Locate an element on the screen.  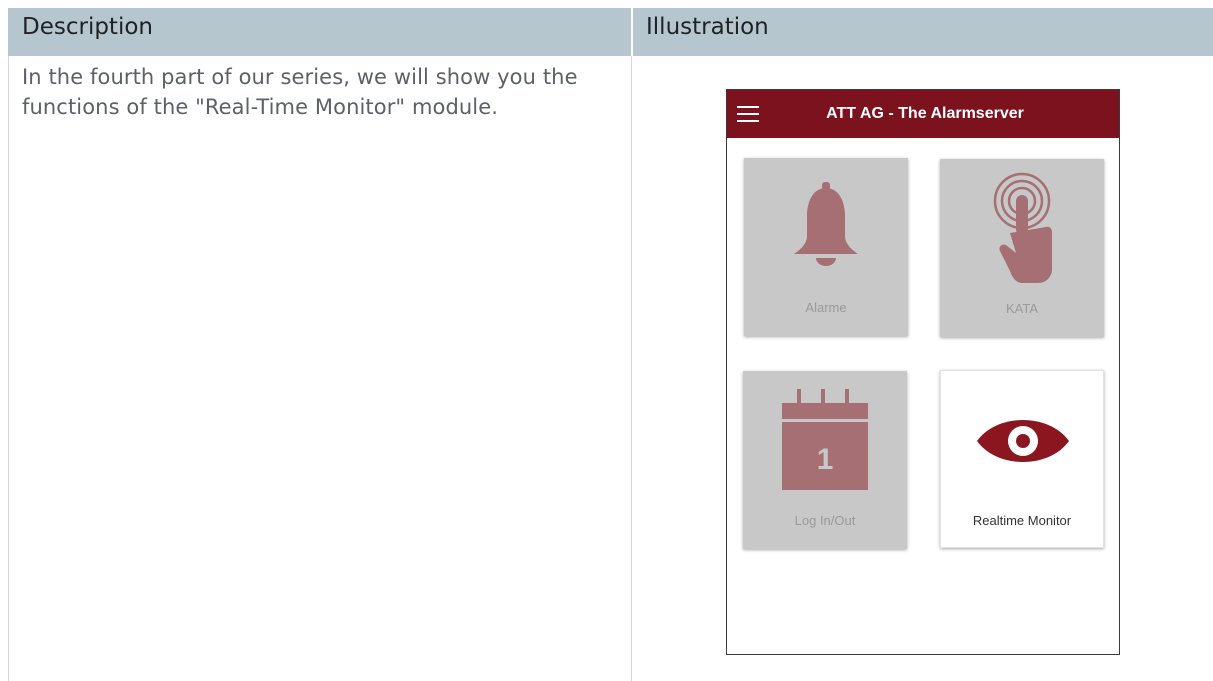
header-illustration: Illustration is located at coordinates (707, 27).